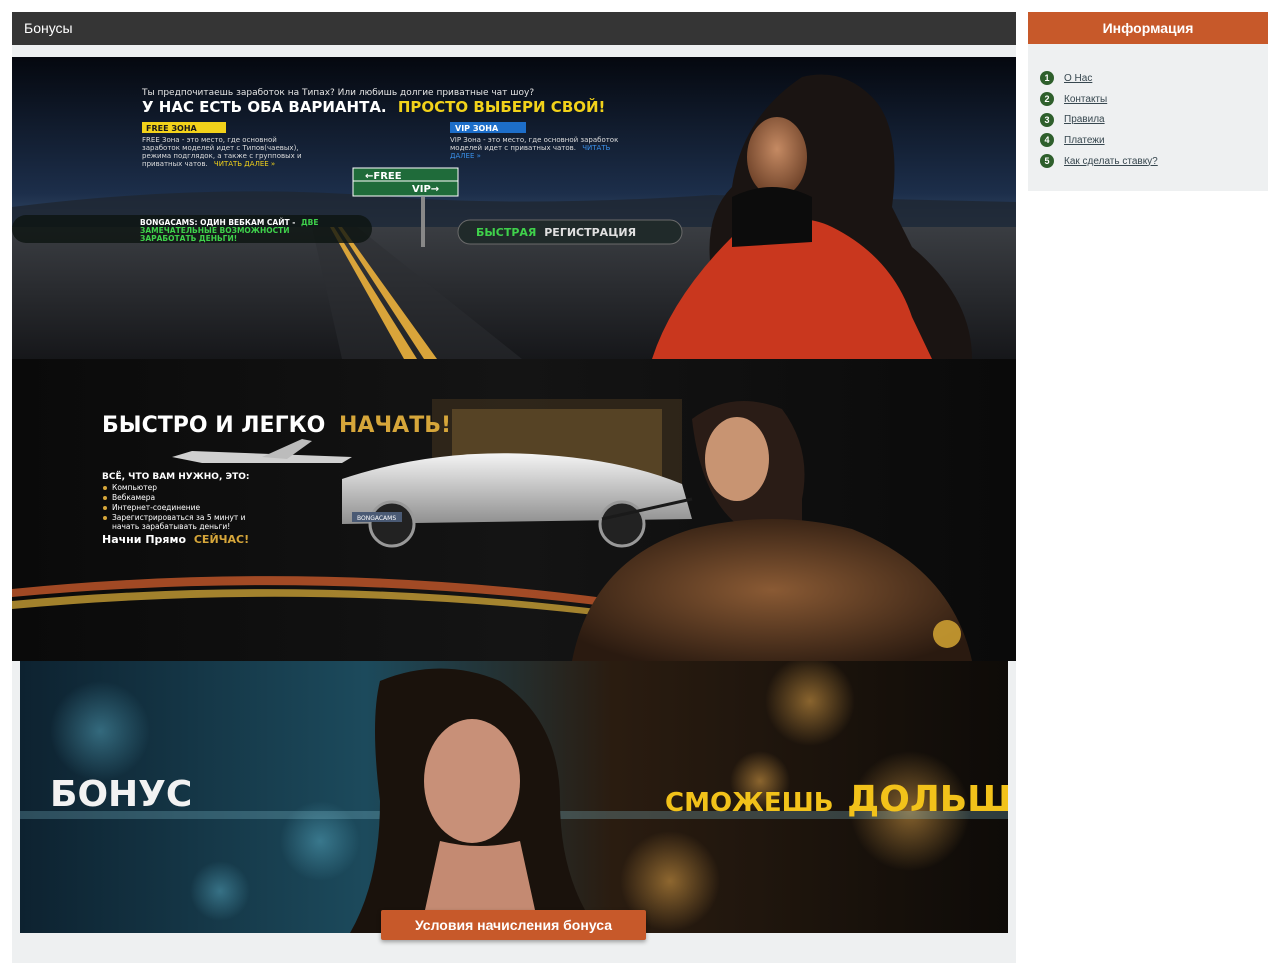 This screenshot has height=963, width=1280. What do you see at coordinates (209, 140) in the screenshot?
I see `free-zone-text-1: FREE Зона - это место, где основной` at bounding box center [209, 140].